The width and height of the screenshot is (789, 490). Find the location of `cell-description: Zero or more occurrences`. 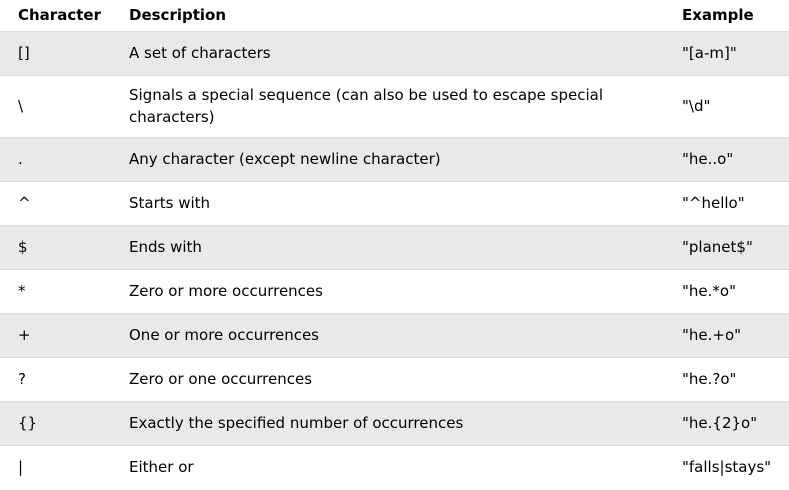

cell-description: Zero or more occurrences is located at coordinates (387, 290).